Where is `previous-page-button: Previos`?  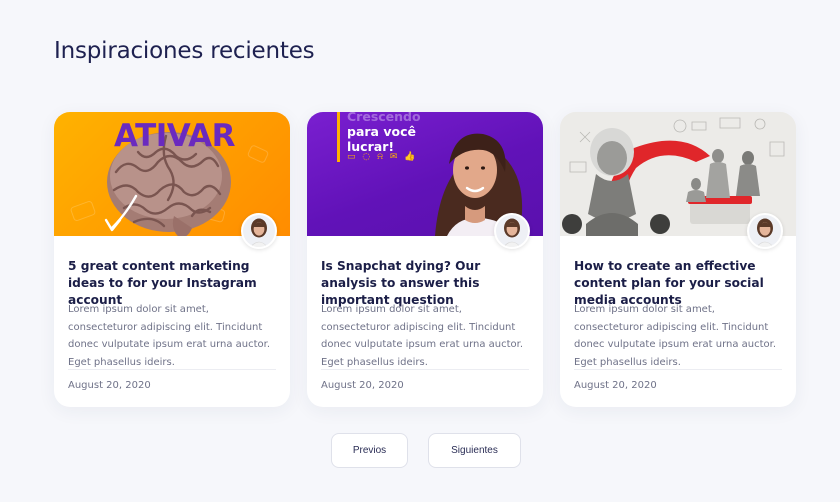
previous-page-button: Previos is located at coordinates (369, 450).